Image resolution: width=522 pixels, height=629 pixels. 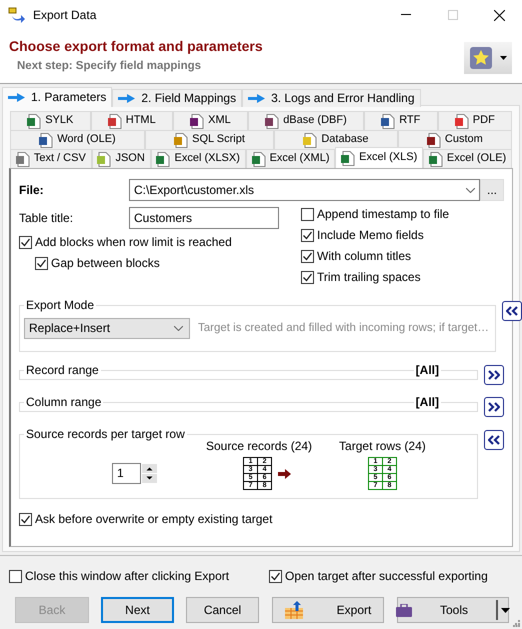 I want to click on option-label: Ask before overwrite or empty existing target, so click(x=153, y=519).